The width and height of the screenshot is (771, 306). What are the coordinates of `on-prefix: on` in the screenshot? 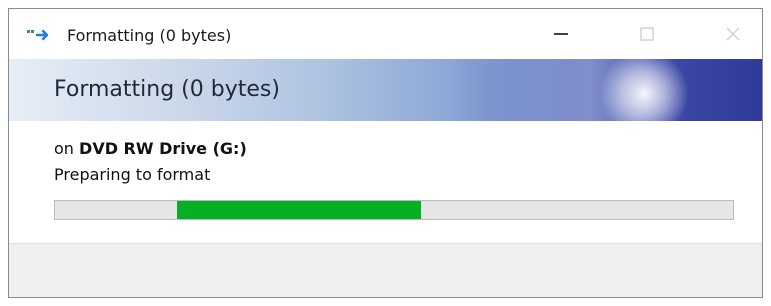 It's located at (64, 148).